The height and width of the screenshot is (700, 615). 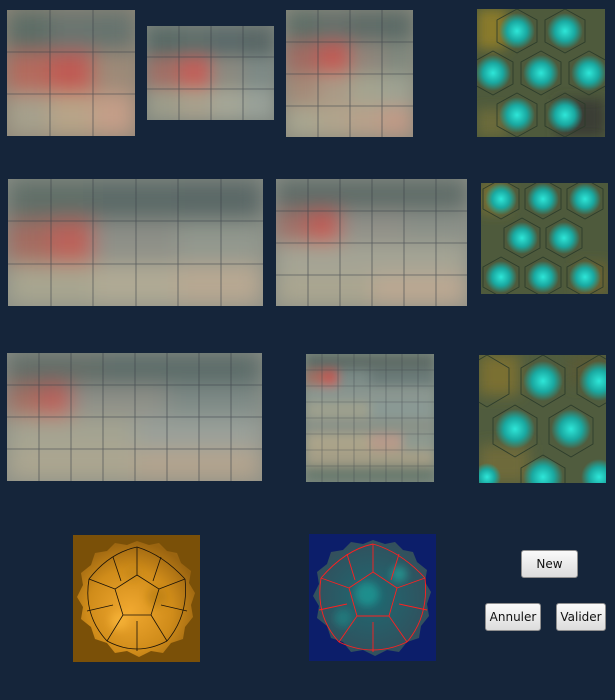 I want to click on hyperbolic-tiling-amber, so click(x=136, y=598).